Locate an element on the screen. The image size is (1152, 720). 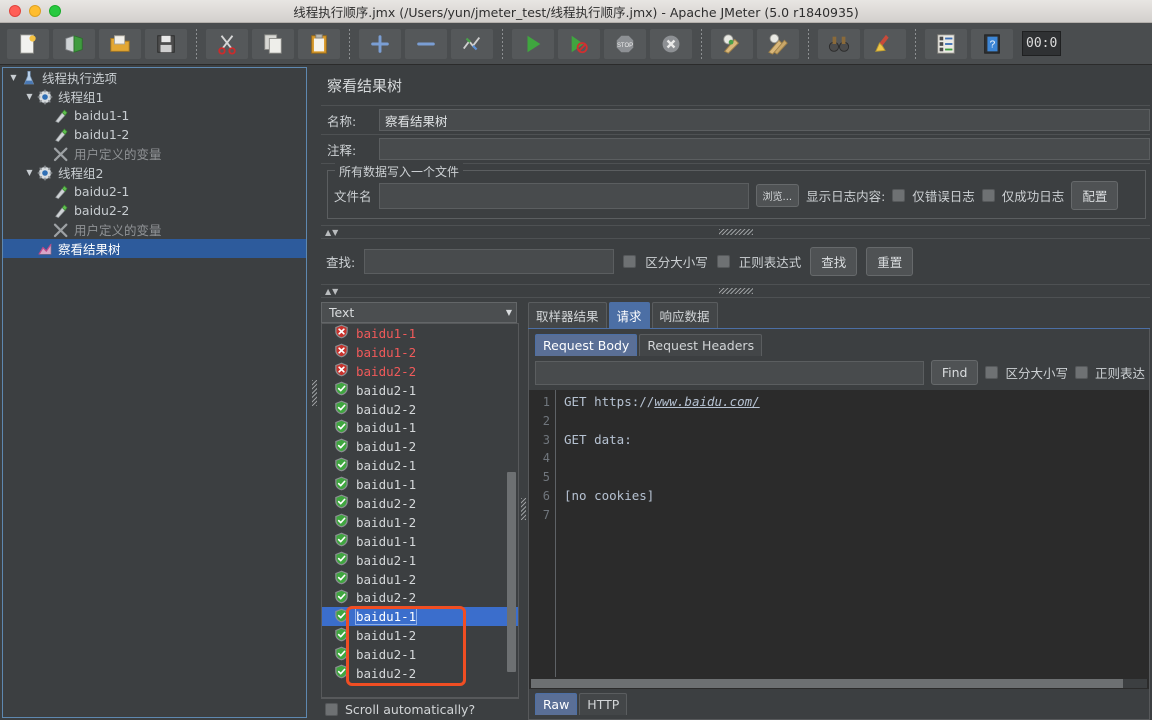
result-item-18: baidu2-2 is located at coordinates (420, 673).